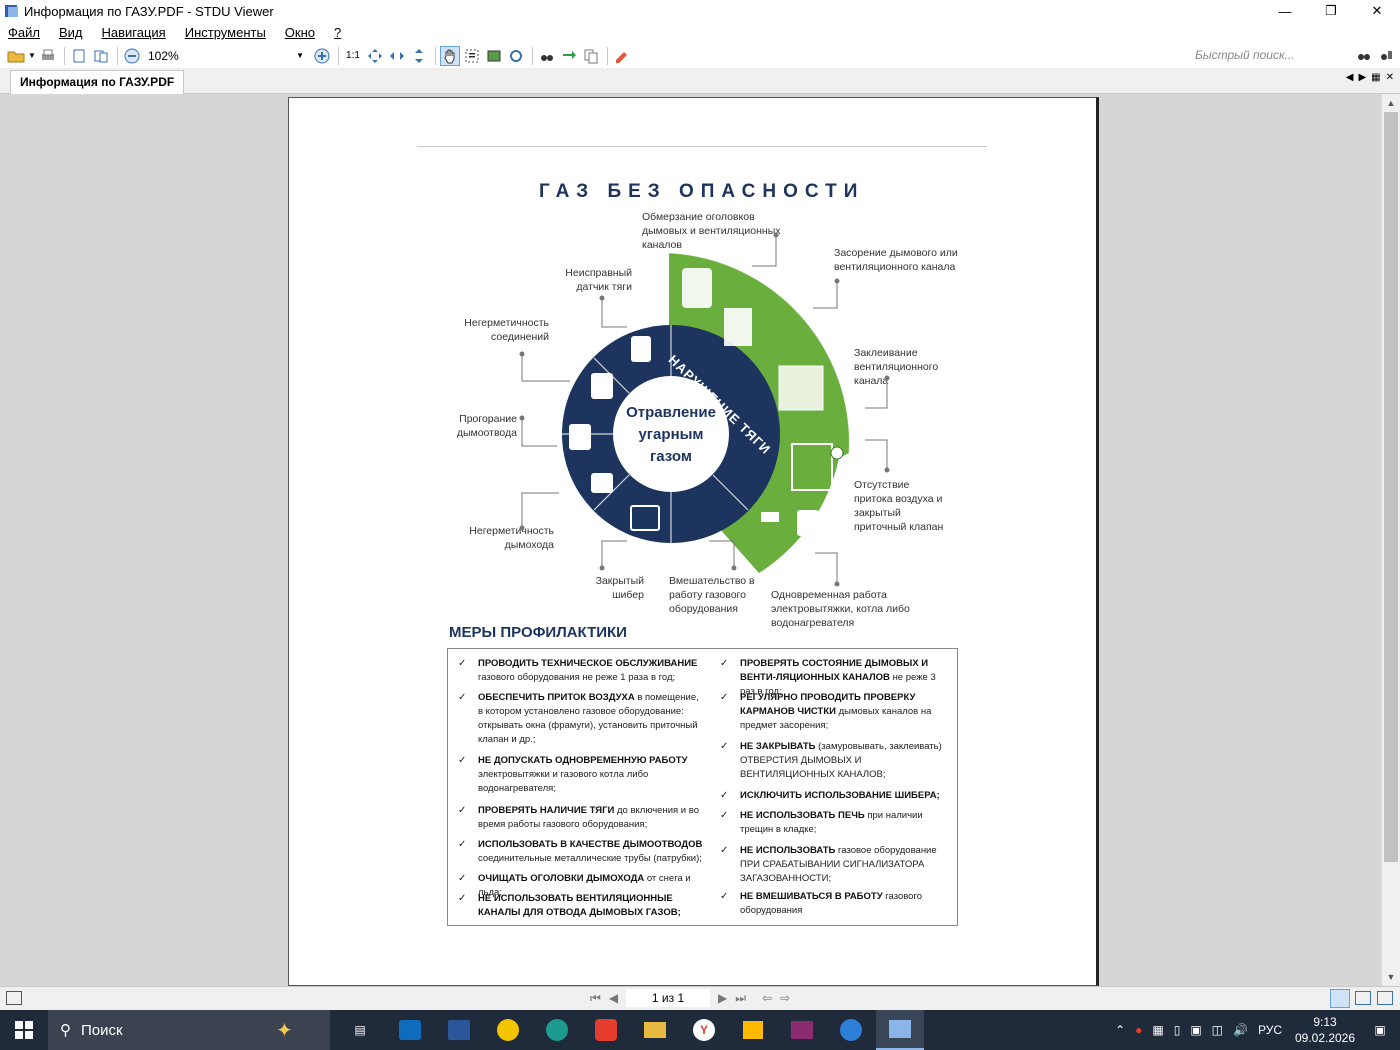 This screenshot has width=1400, height=1050. Describe the element at coordinates (753, 1030) in the screenshot. I see `store-icon` at that location.